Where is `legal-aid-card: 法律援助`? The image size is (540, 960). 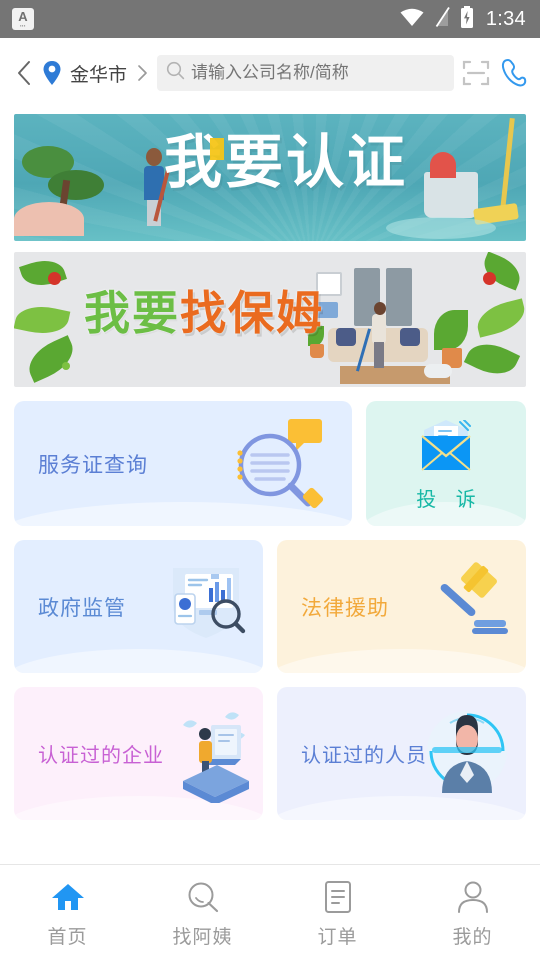 legal-aid-card: 法律援助 is located at coordinates (401, 606).